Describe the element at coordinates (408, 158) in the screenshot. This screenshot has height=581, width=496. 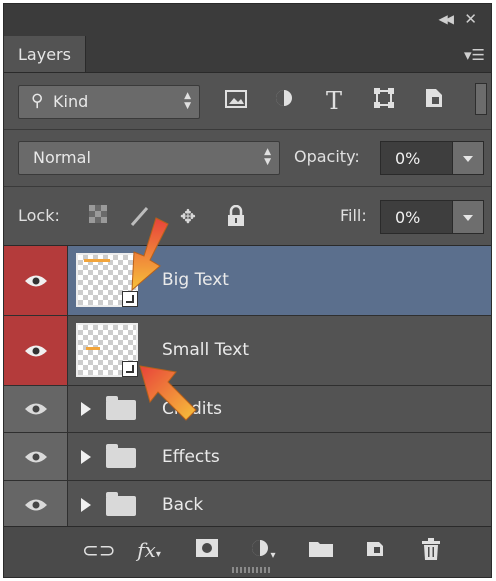
I see `opacity-value: 0%` at that location.